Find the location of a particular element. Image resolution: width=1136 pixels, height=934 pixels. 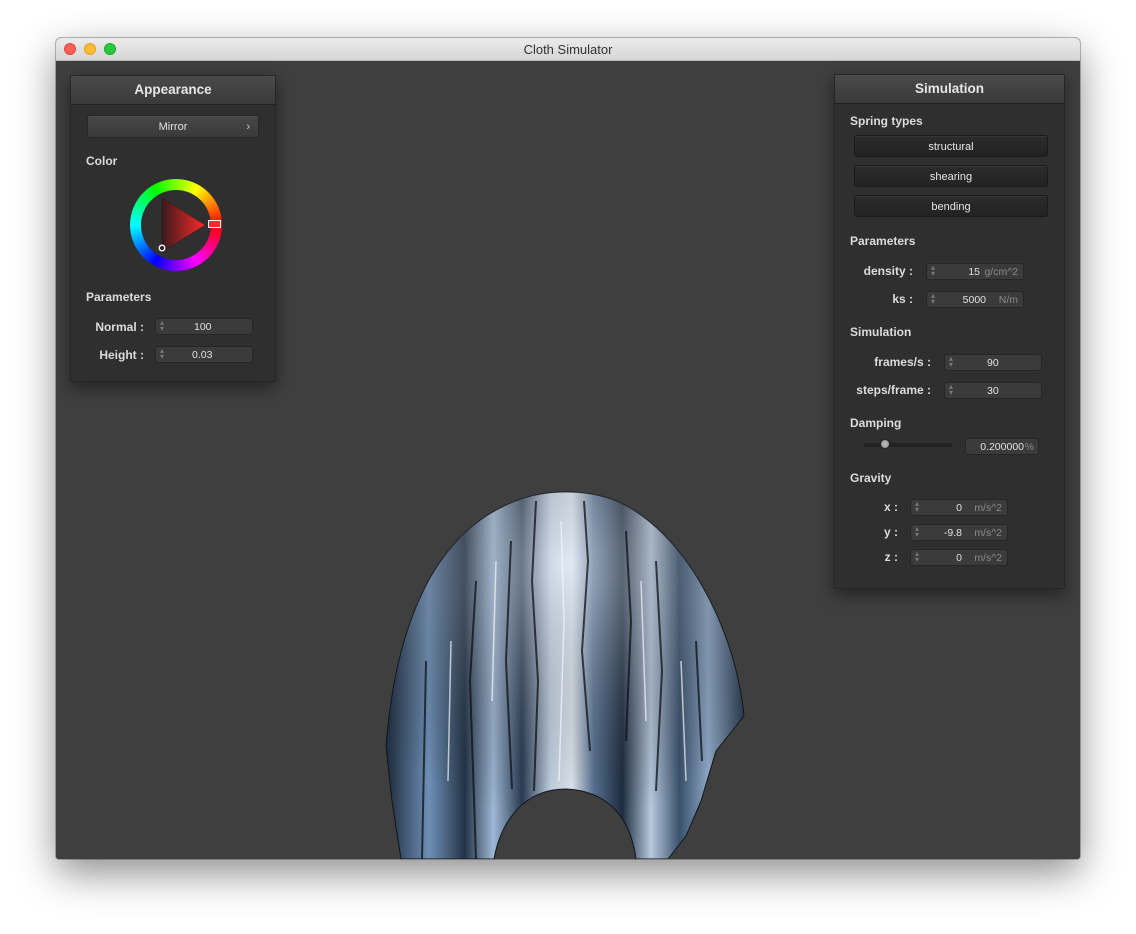

gravity-z-value: 0 is located at coordinates (959, 558).